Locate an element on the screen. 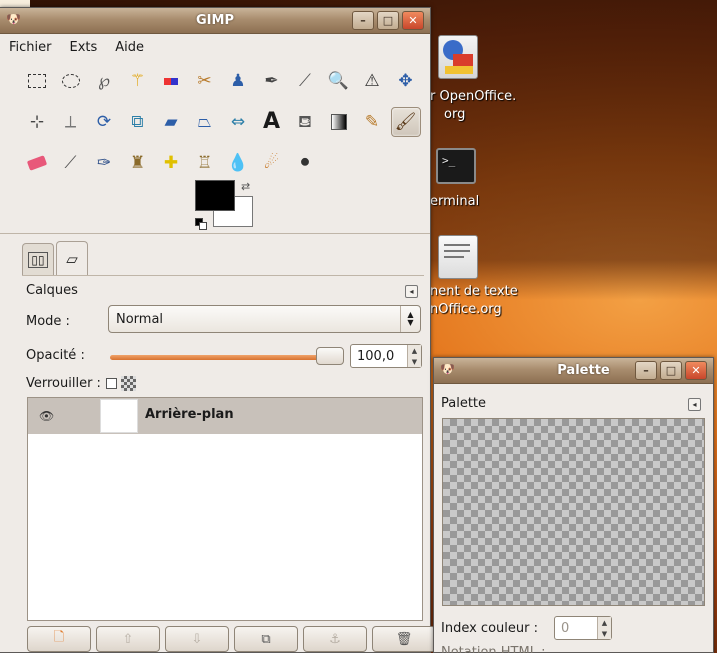 This screenshot has height=653, width=717. new-layer-icon: 🗋 is located at coordinates (59, 637).